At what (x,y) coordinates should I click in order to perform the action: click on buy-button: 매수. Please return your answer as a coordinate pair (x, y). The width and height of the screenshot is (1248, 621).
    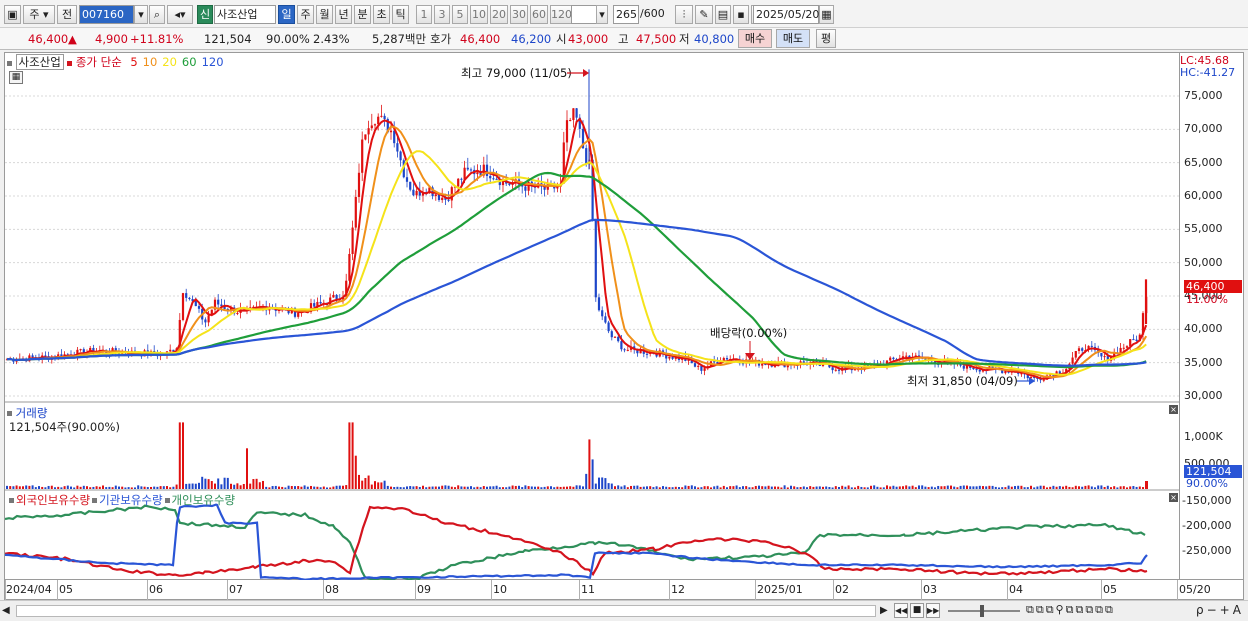
    Looking at the image, I should click on (755, 38).